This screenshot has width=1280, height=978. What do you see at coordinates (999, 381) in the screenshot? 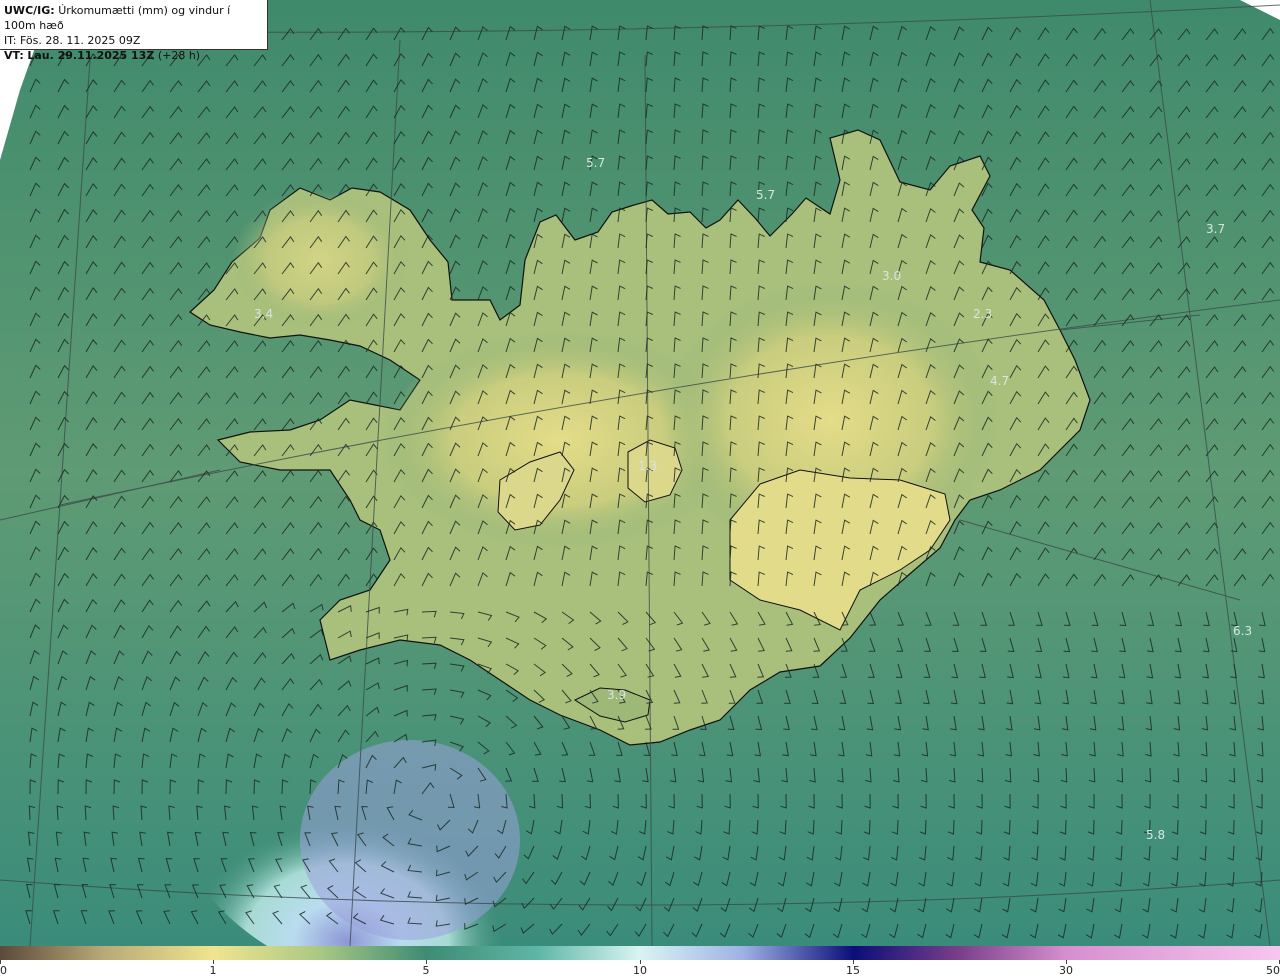
I see `map-label: 4.7` at bounding box center [999, 381].